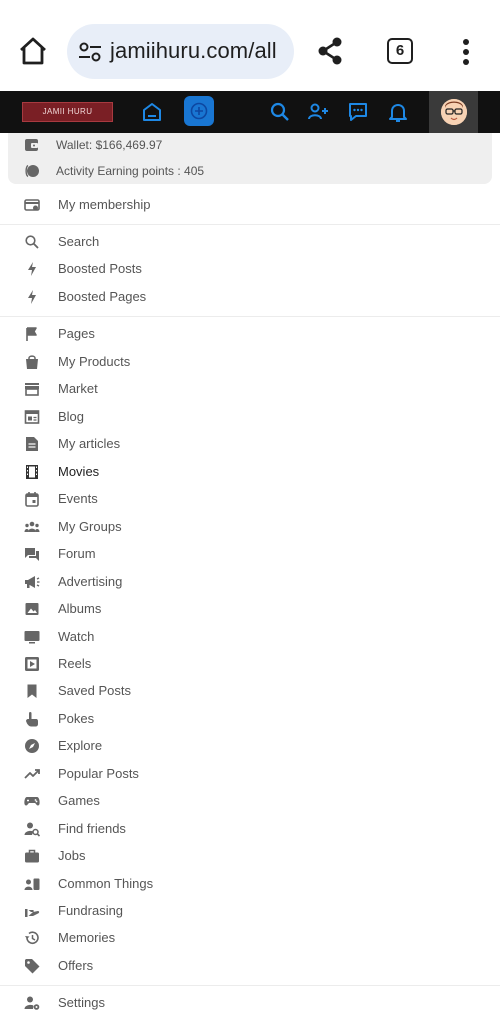 The image size is (500, 1024). Describe the element at coordinates (67, 112) in the screenshot. I see `site-logo: JAMII HURU` at that location.